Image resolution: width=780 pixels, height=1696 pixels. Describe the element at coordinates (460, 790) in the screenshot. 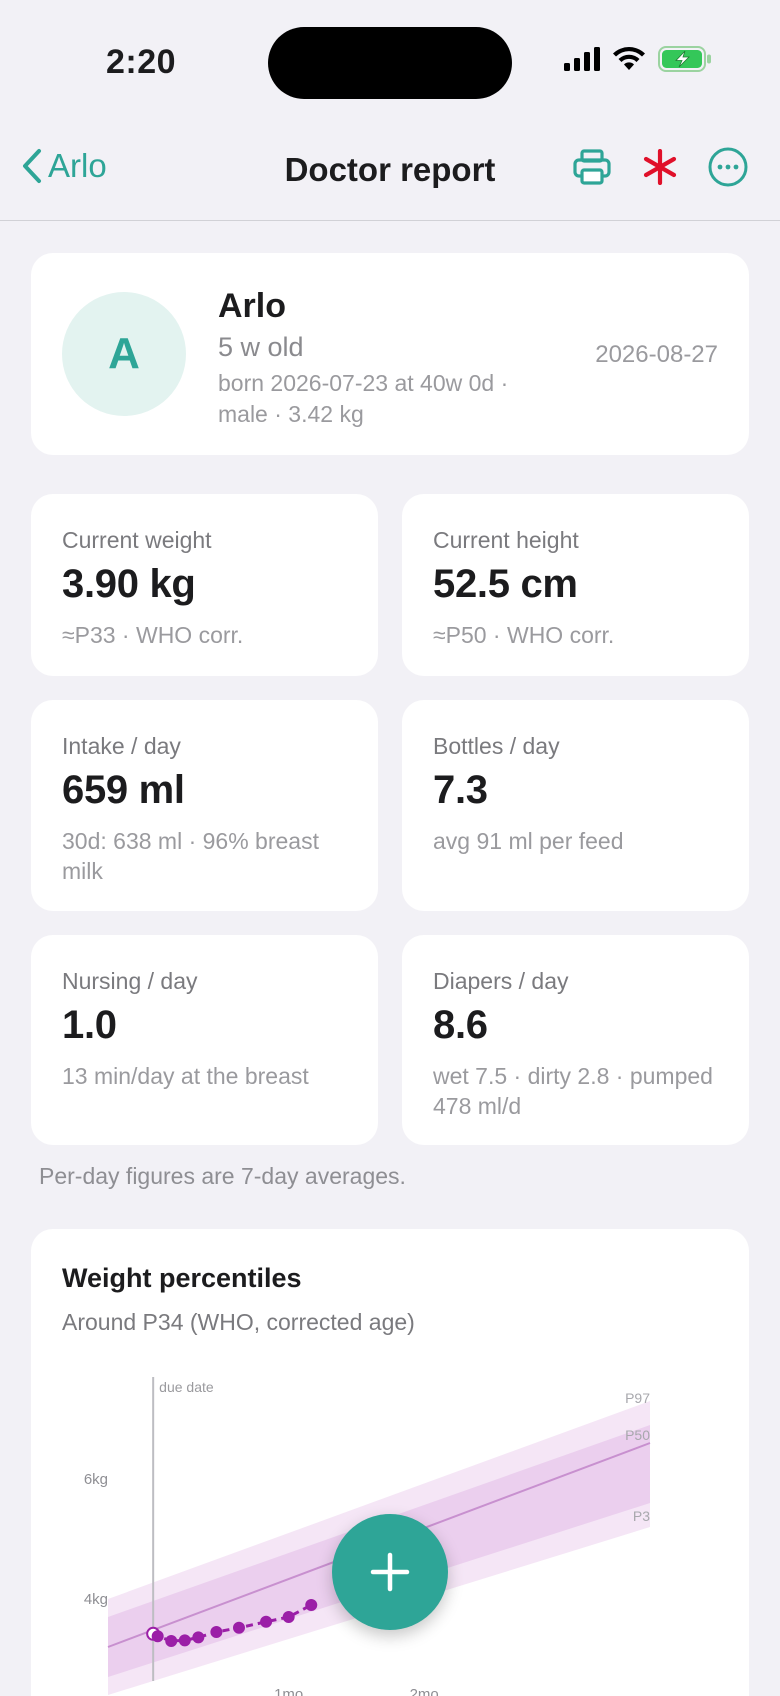

I see `stat-value: 7.3` at that location.